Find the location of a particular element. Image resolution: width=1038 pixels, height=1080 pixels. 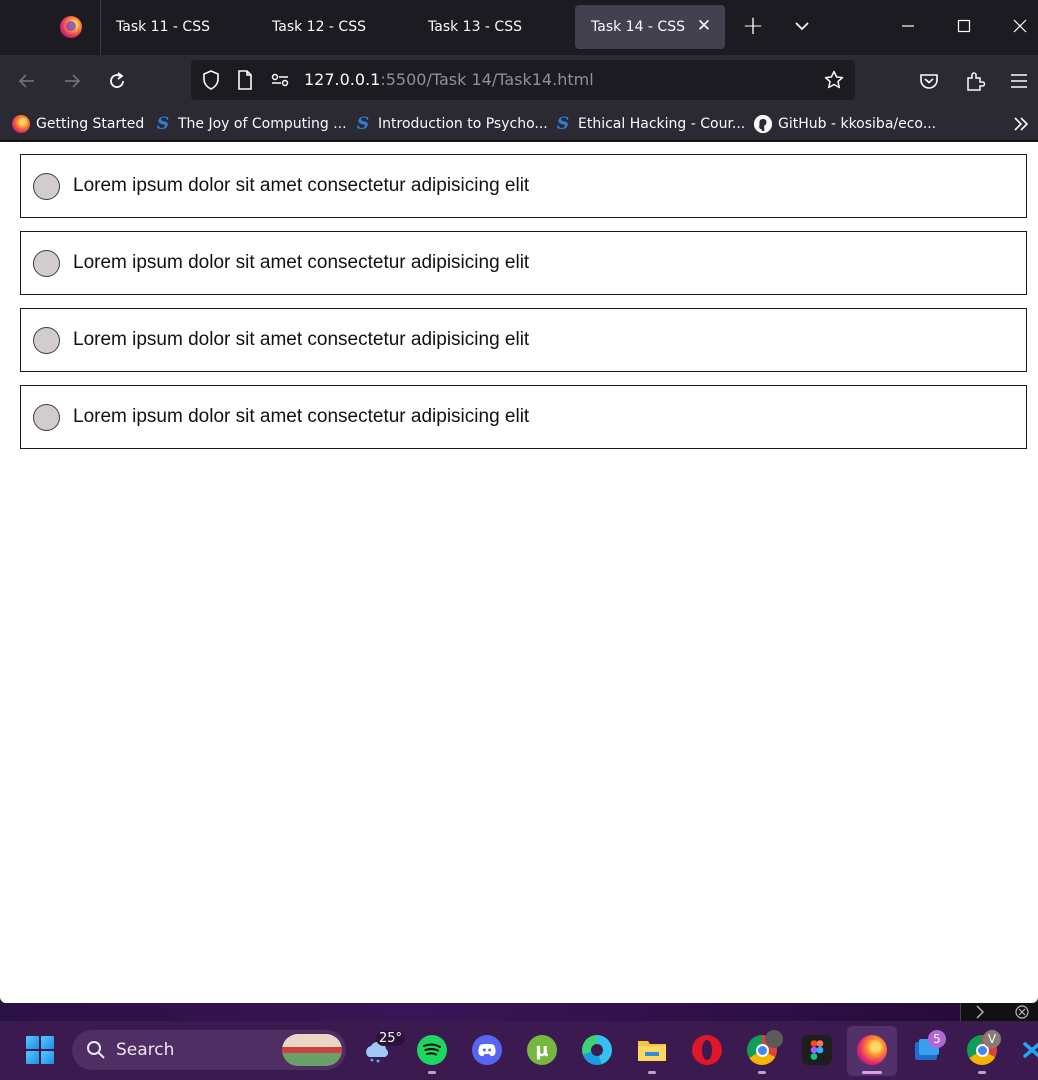

tab-title: Task 12 - CSS is located at coordinates (319, 27).